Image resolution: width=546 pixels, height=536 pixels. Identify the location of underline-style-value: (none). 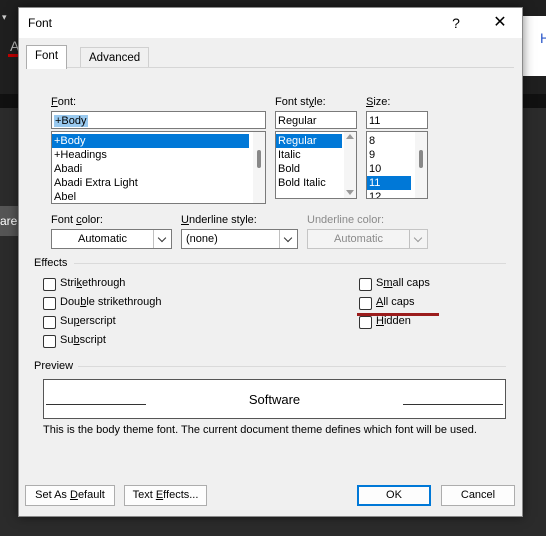
(202, 239).